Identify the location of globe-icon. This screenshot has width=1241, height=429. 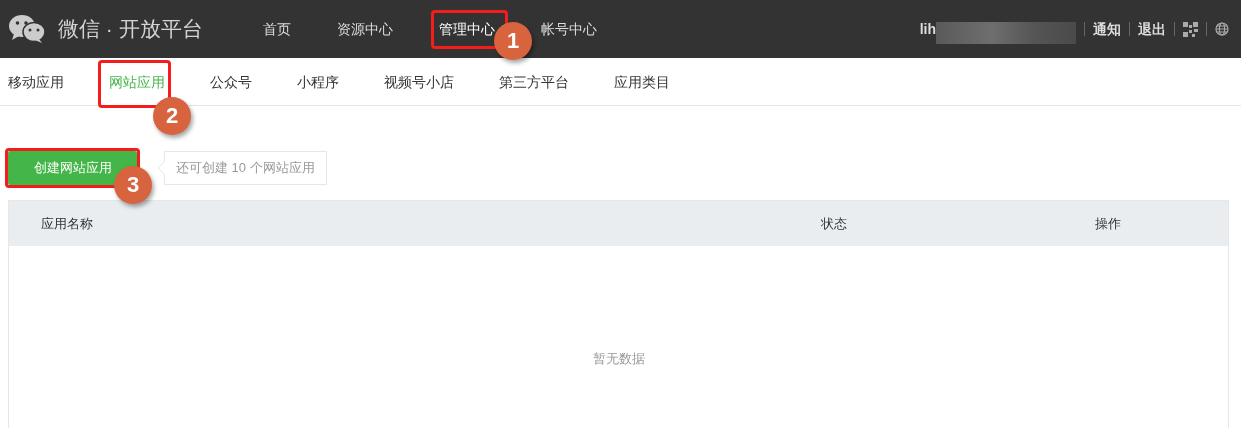
(1222, 29).